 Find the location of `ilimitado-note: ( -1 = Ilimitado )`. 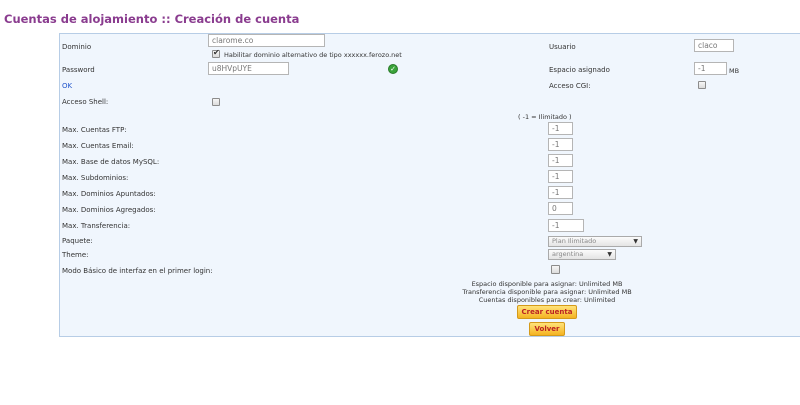

ilimitado-note: ( -1 = Ilimitado ) is located at coordinates (545, 117).